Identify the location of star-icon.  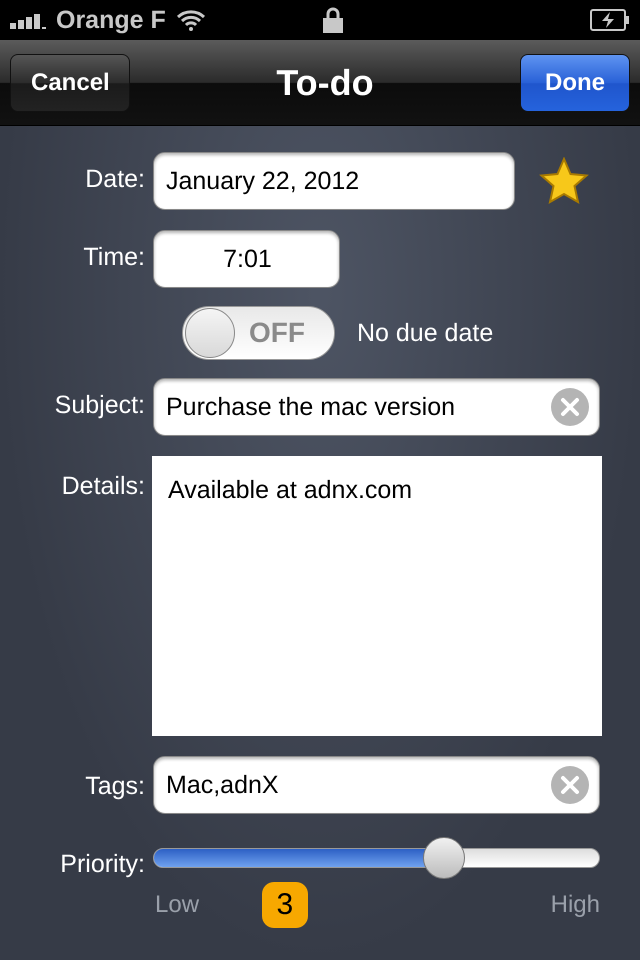
(564, 181).